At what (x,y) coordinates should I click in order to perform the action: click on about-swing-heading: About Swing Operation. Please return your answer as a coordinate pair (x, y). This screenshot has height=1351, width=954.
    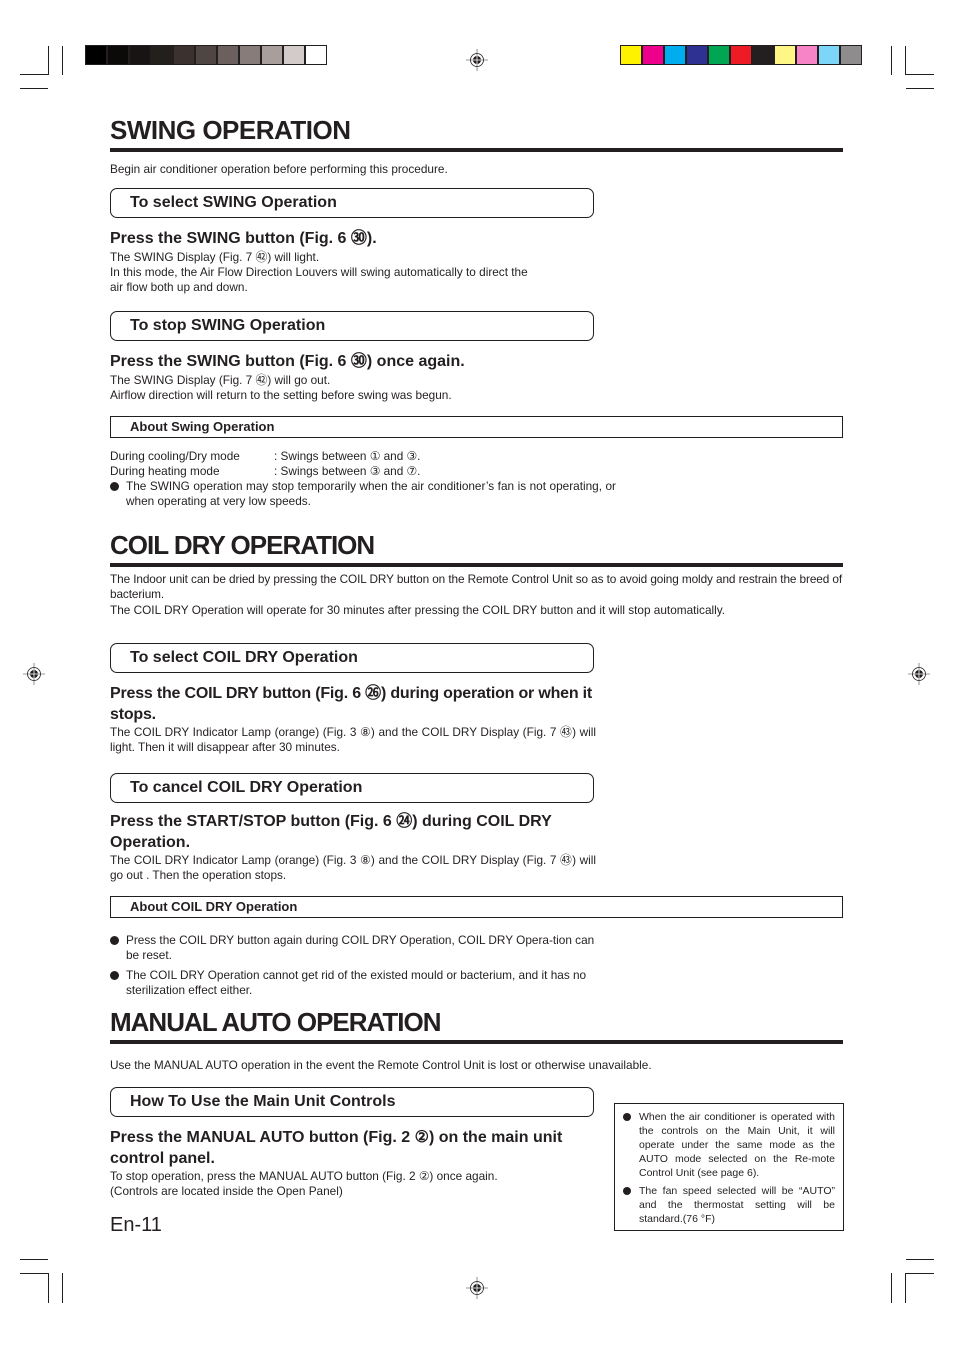
    Looking at the image, I should click on (476, 427).